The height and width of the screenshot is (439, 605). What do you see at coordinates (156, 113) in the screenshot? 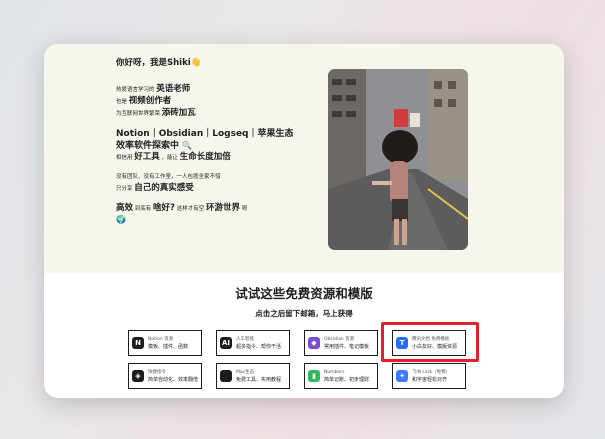
I see `intro-line-3: 为互联网世界繁荣 添砖加瓦` at bounding box center [156, 113].